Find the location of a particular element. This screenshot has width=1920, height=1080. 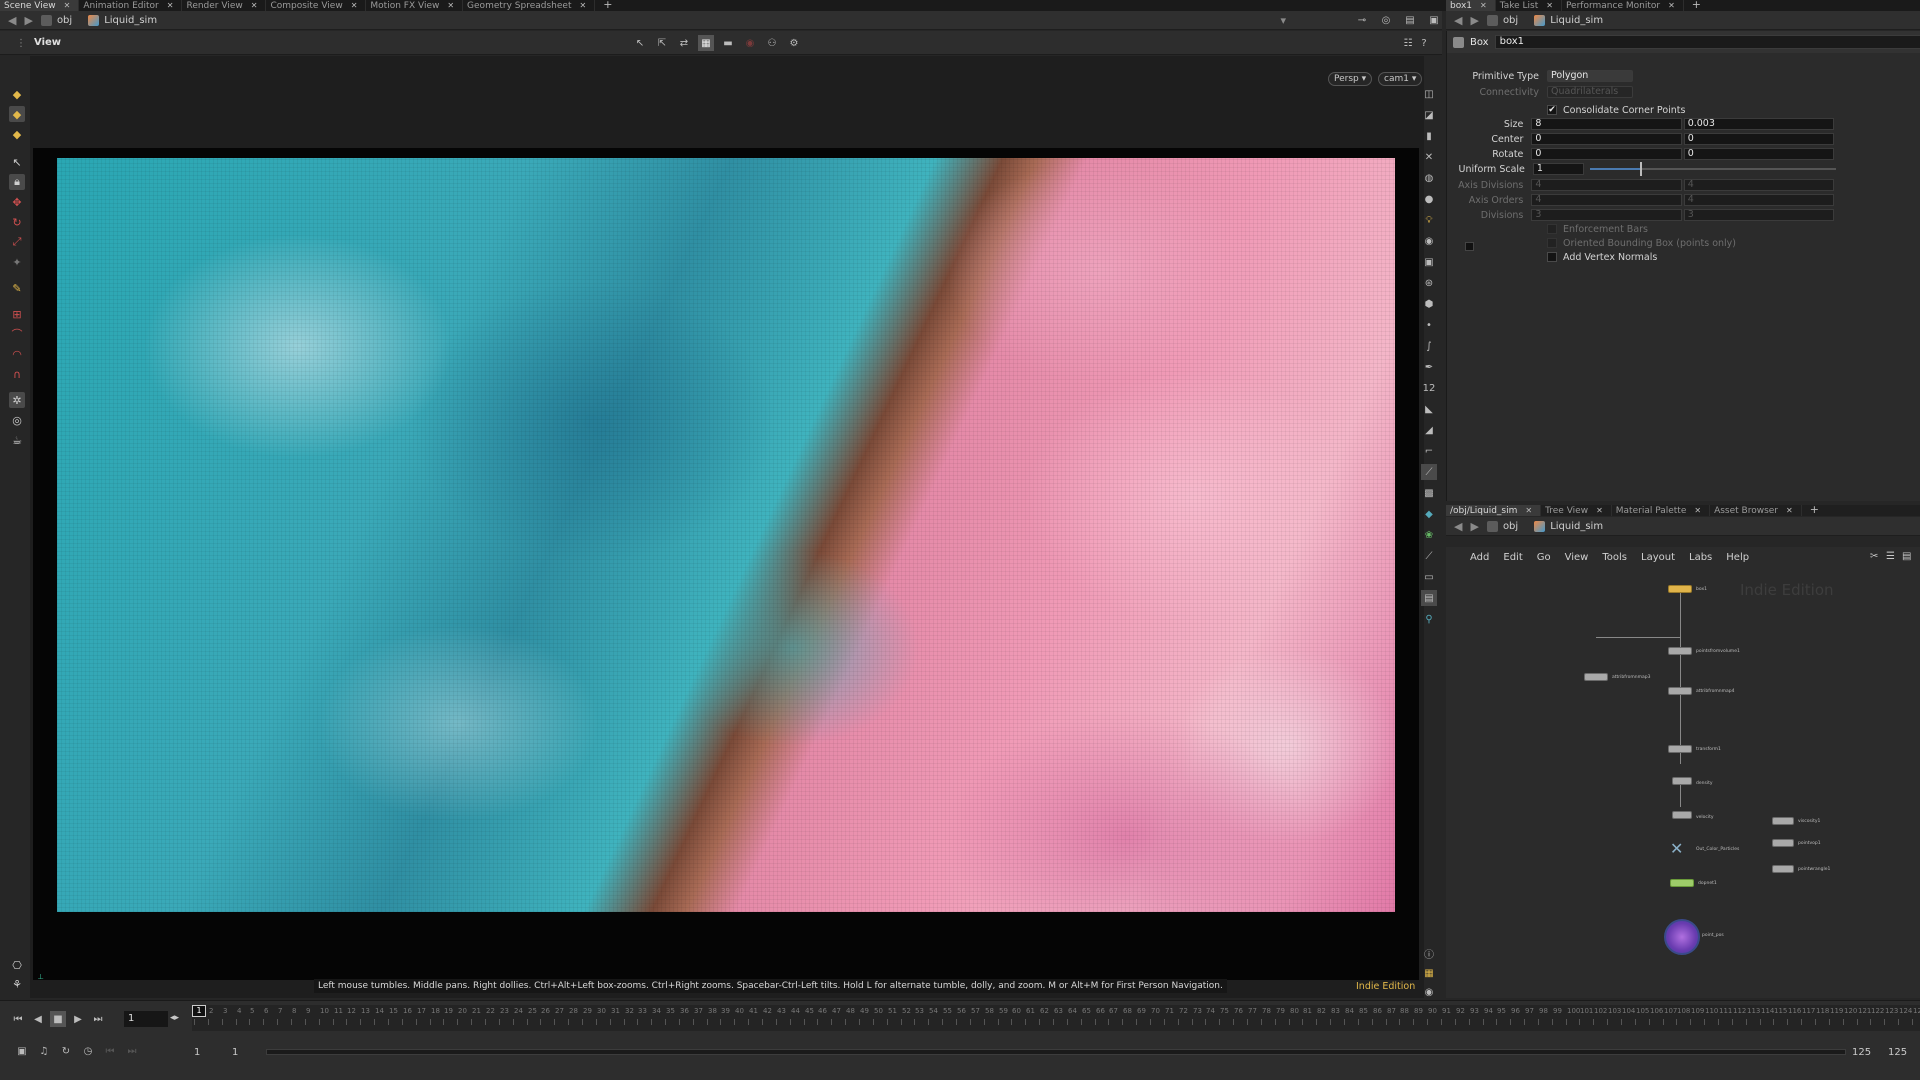

network-tab-1: Tree View ✕ is located at coordinates (1576, 510).